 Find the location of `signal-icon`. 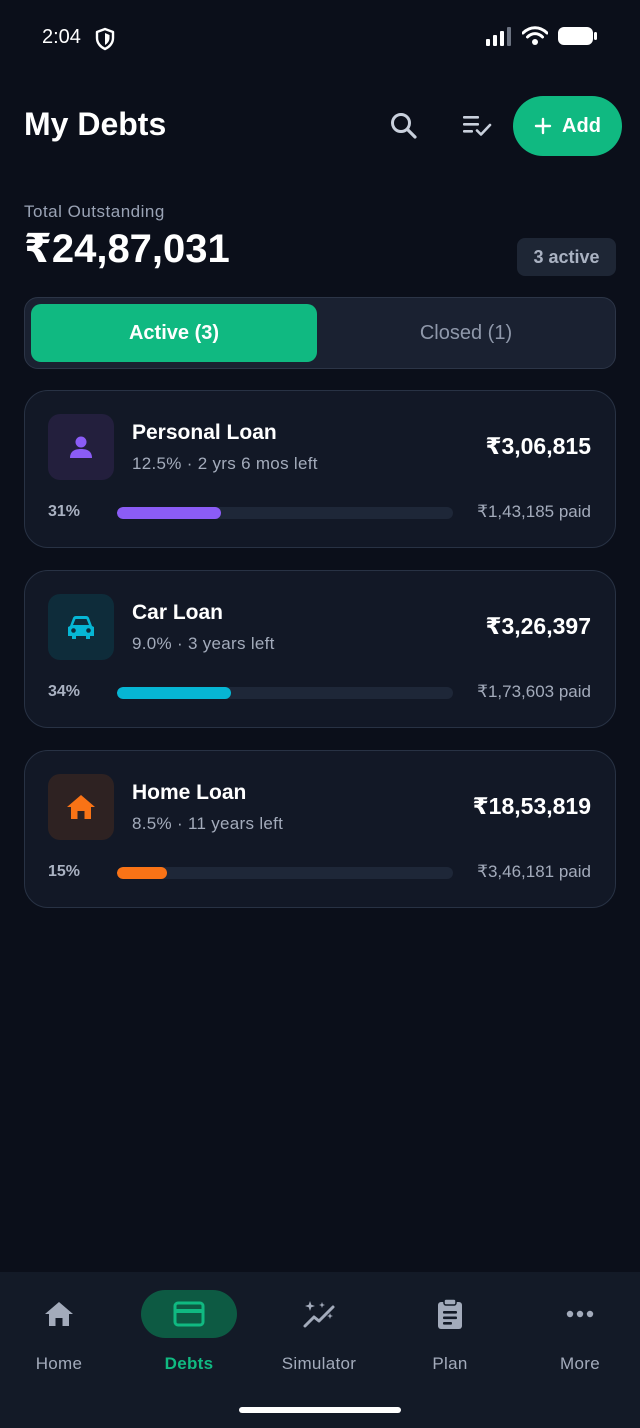

signal-icon is located at coordinates (498, 36).